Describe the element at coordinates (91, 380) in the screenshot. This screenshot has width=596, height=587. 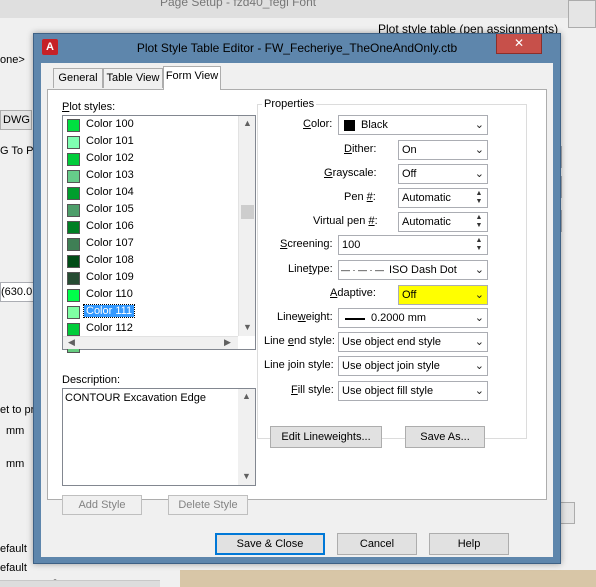
I see `description-label: Description:` at that location.